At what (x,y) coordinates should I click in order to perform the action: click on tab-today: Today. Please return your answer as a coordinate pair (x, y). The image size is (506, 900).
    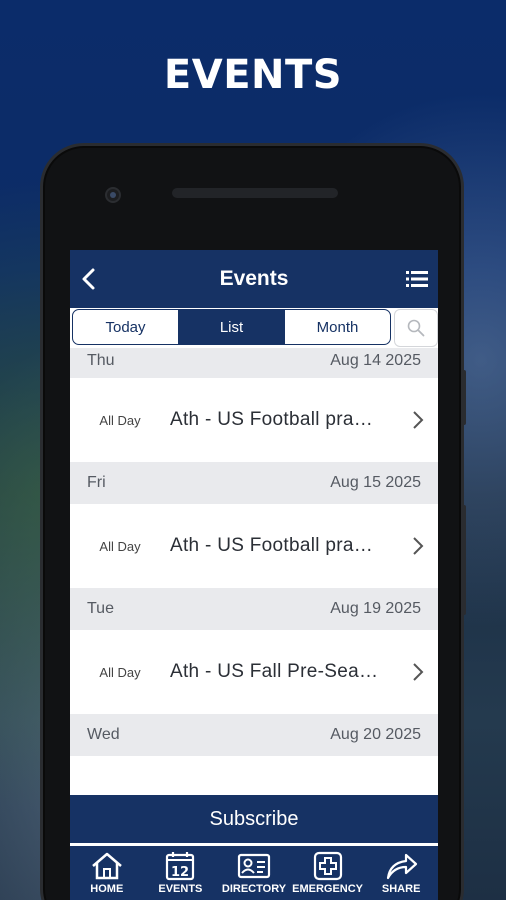
    Looking at the image, I should click on (126, 327).